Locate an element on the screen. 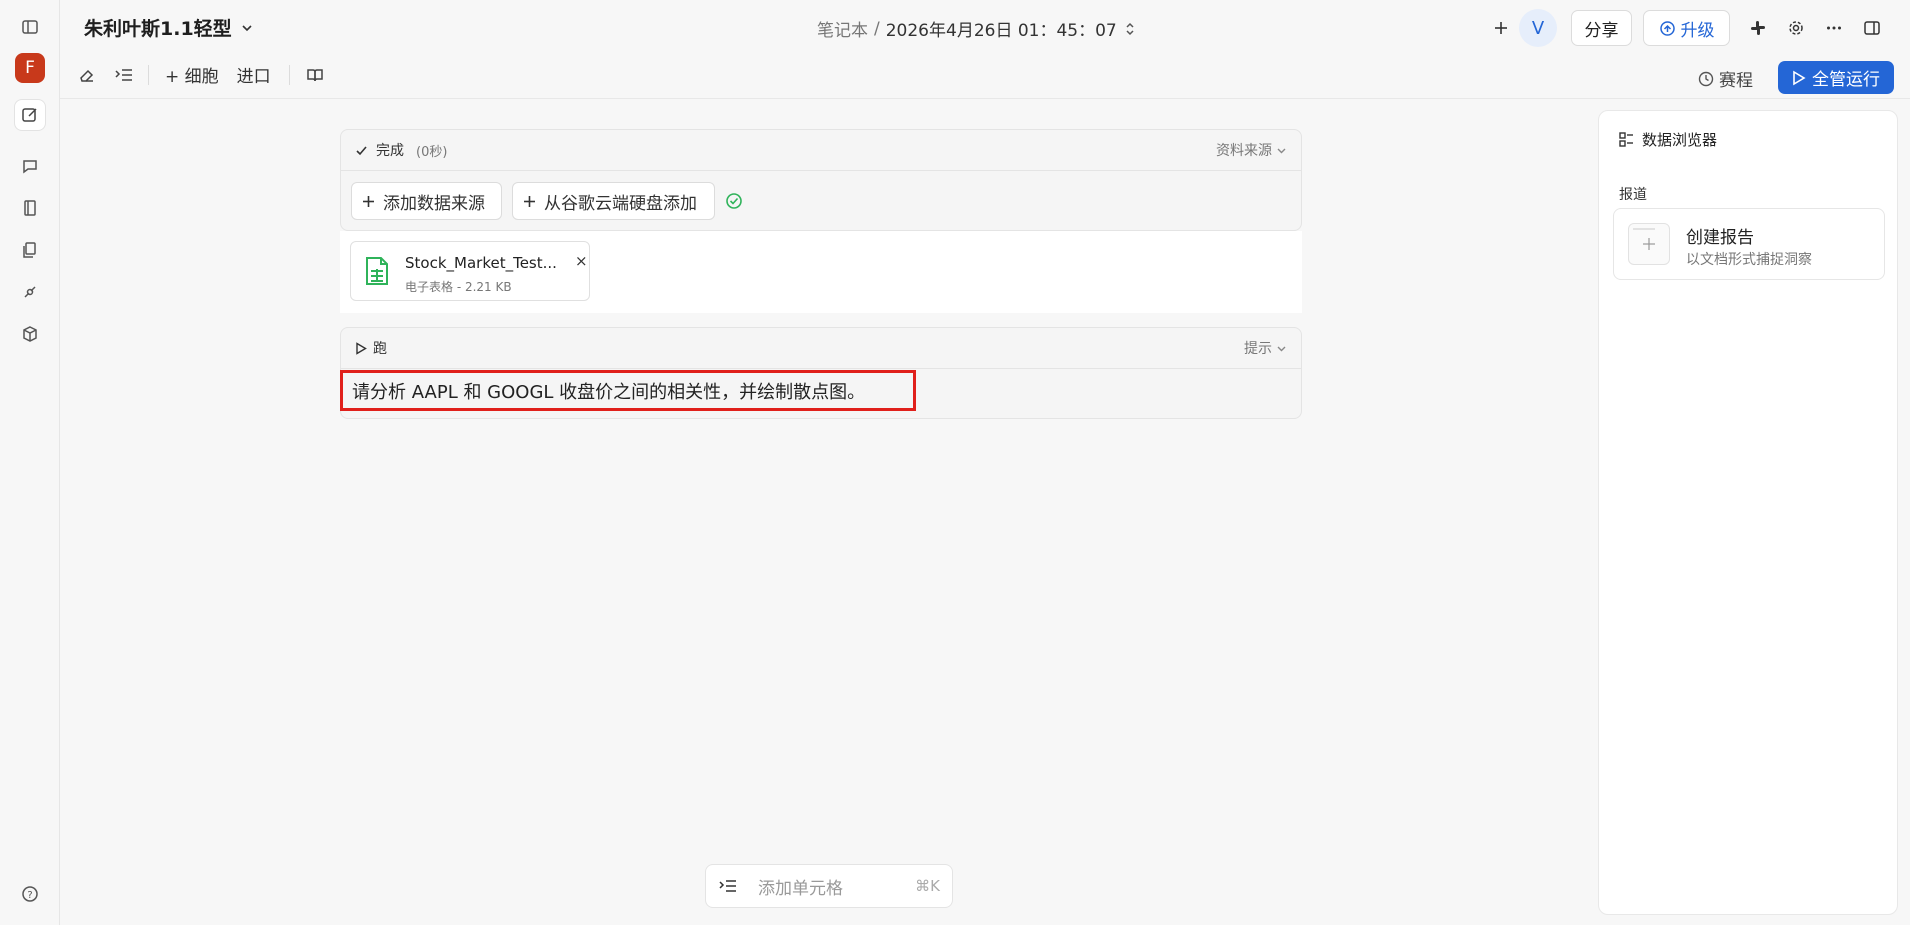 The width and height of the screenshot is (1910, 925). add-data-source-button: 添加数据来源 is located at coordinates (426, 201).